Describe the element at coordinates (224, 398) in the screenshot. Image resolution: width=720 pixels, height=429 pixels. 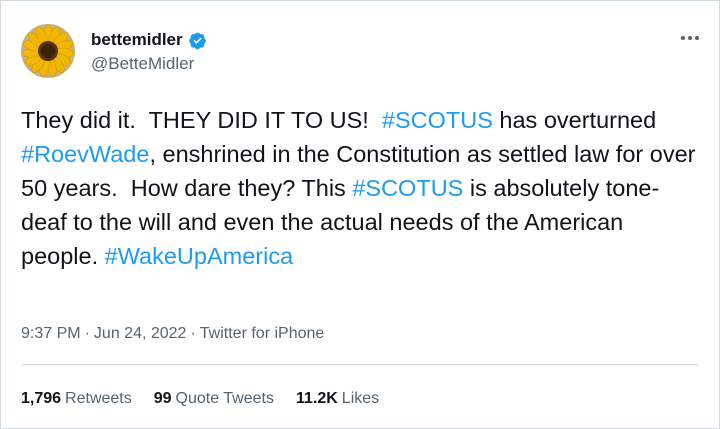
I see `quote-tweets-label: Quote Tweets` at that location.